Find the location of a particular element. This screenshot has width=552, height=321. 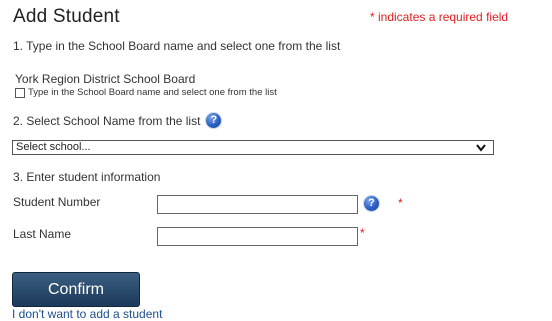

confirm-button: Confirm is located at coordinates (76, 289).